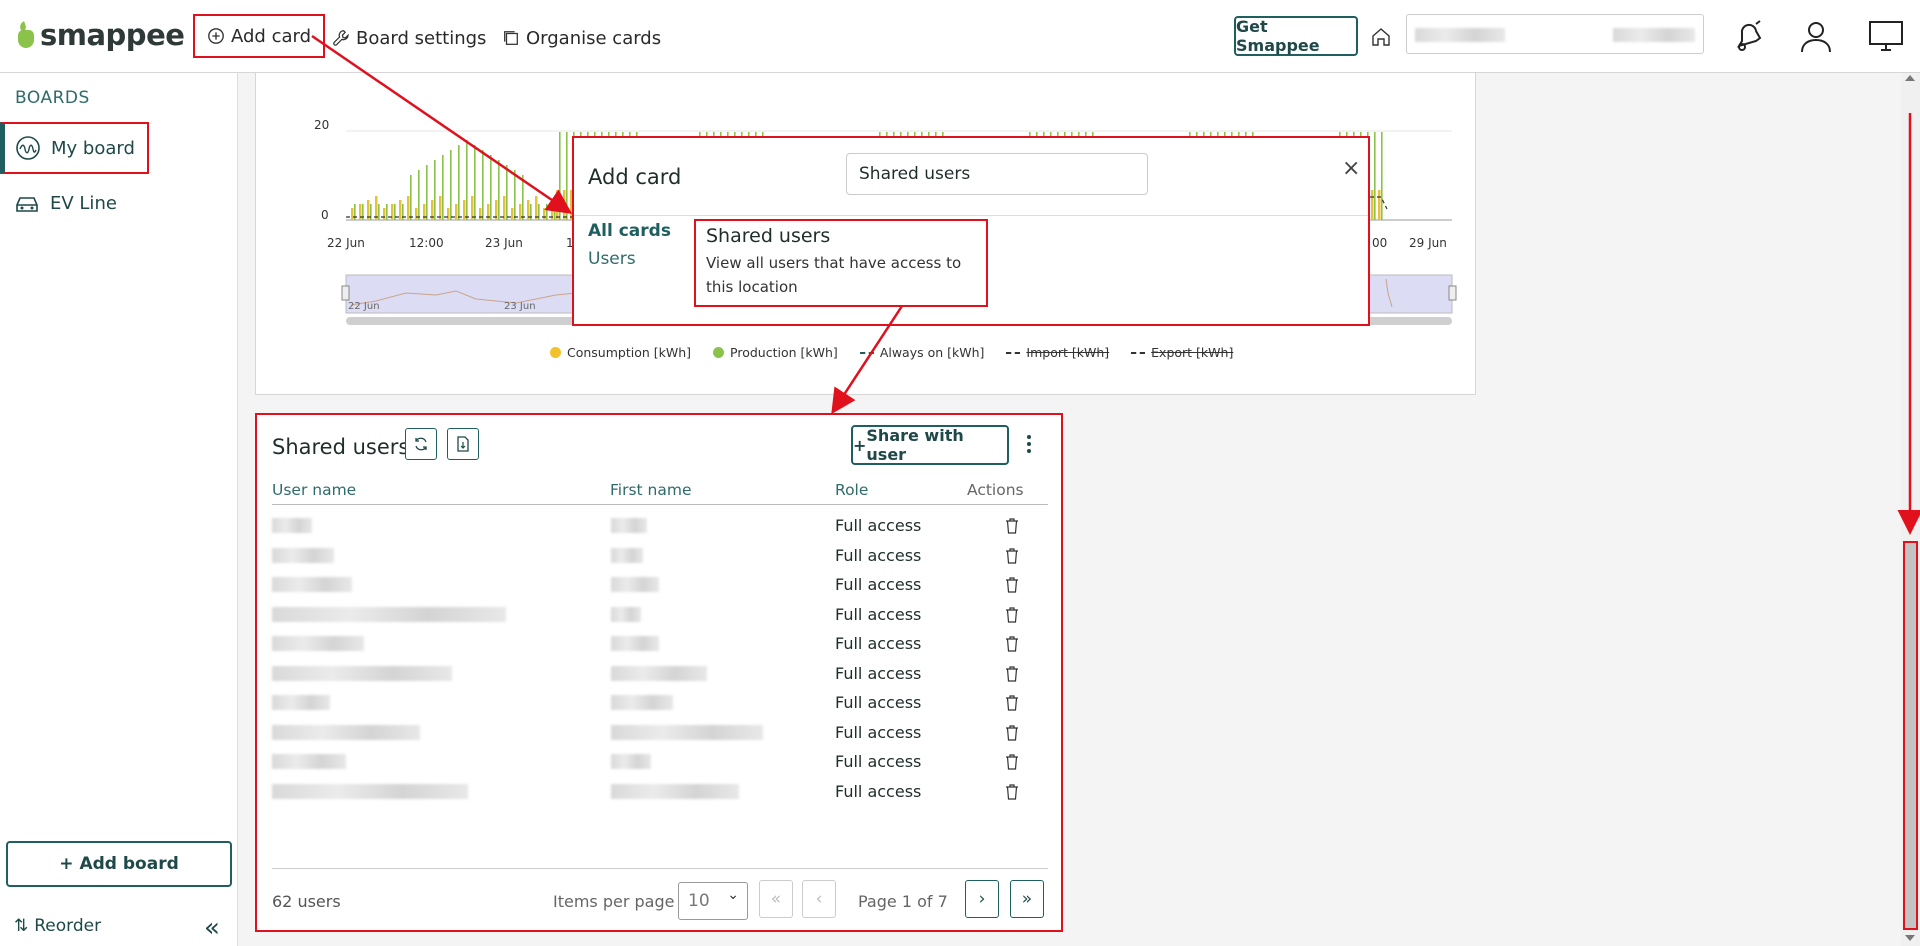 The height and width of the screenshot is (946, 1920). I want to click on collapse-sidebar-icon: «, so click(212, 928).